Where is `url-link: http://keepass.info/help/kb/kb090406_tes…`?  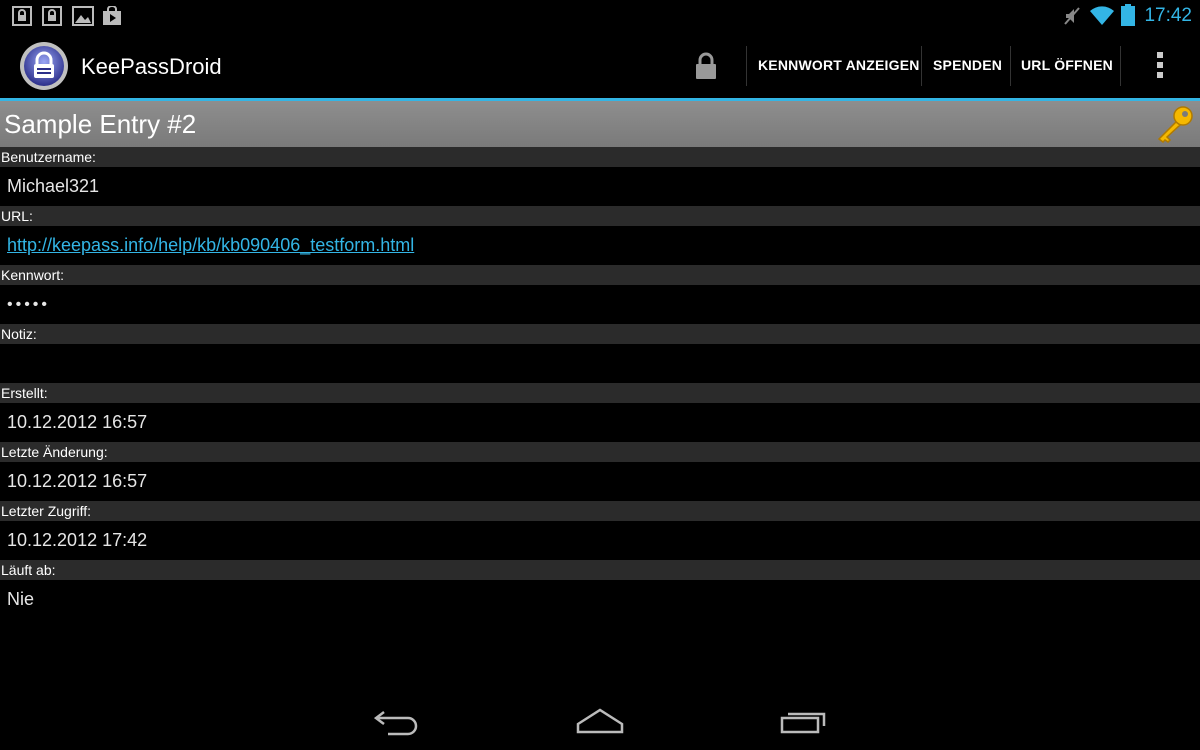
url-link: http://keepass.info/help/kb/kb090406_tes… is located at coordinates (210, 245).